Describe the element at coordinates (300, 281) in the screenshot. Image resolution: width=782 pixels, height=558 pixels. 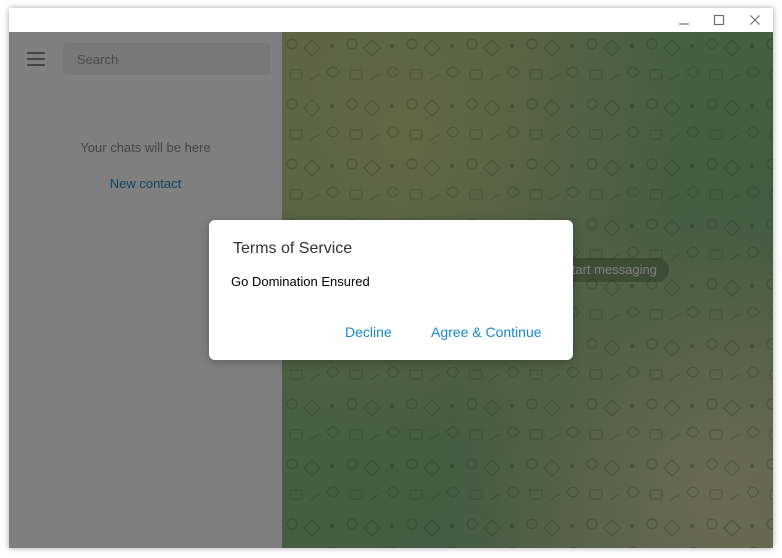
I see `dialog-text: Go Domination Ensured` at that location.